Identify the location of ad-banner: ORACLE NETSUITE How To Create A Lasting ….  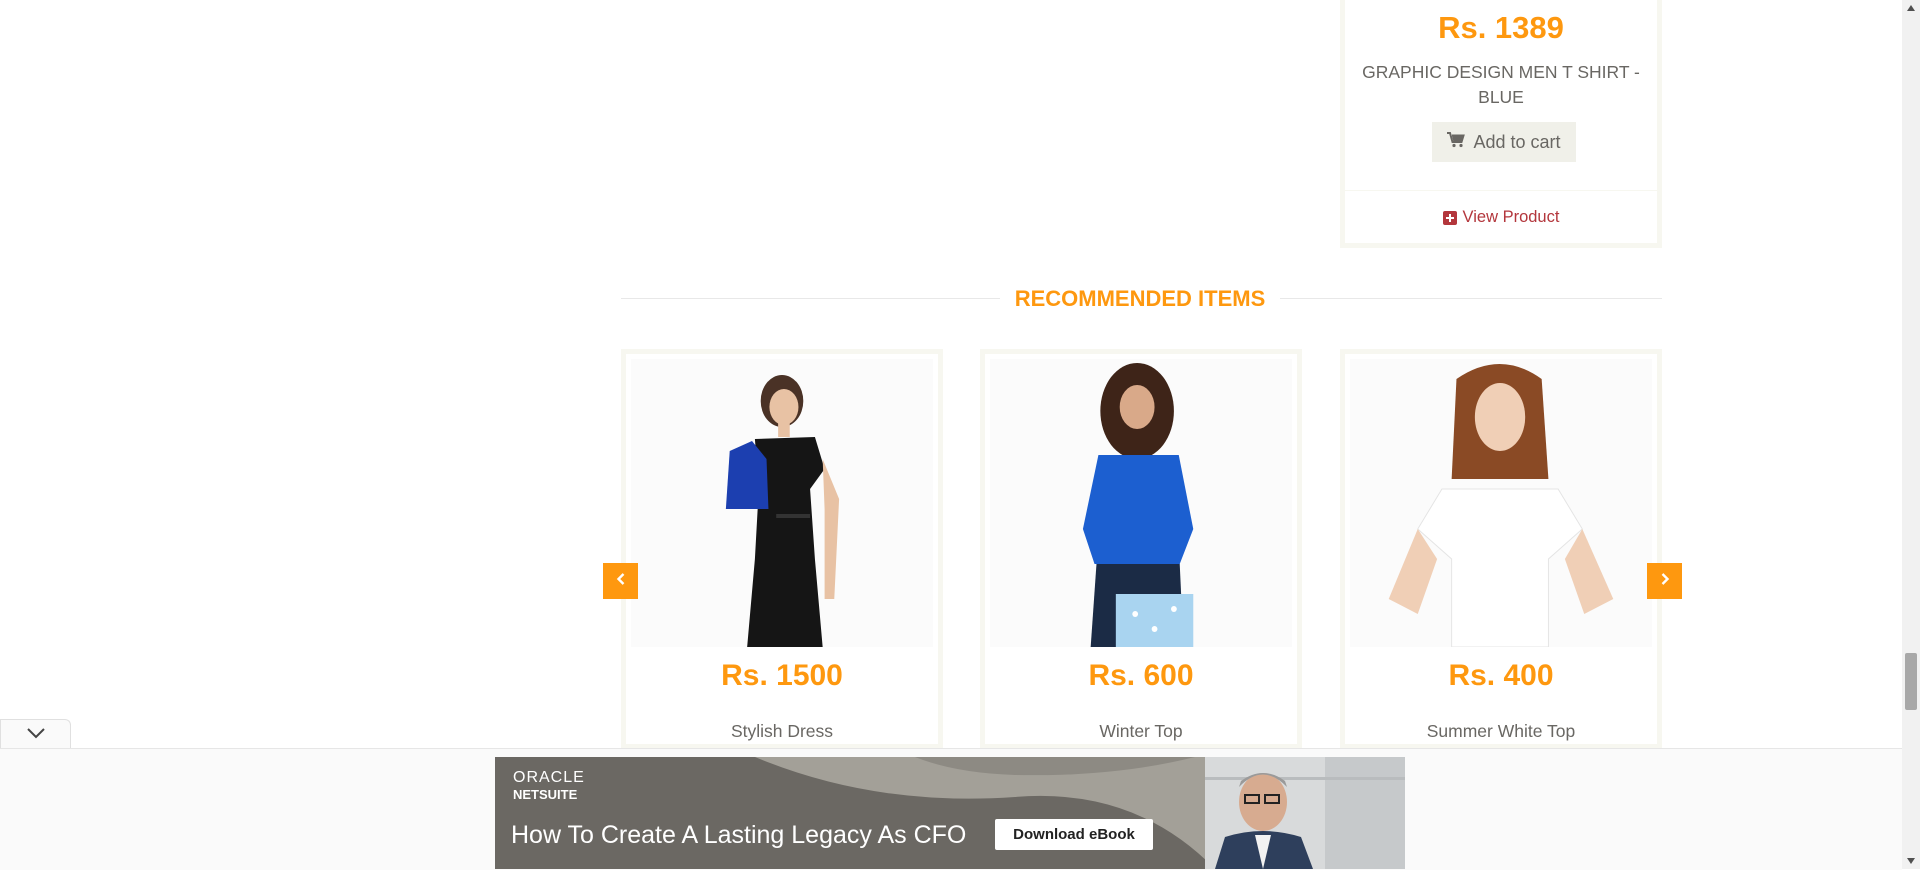
(950, 813).